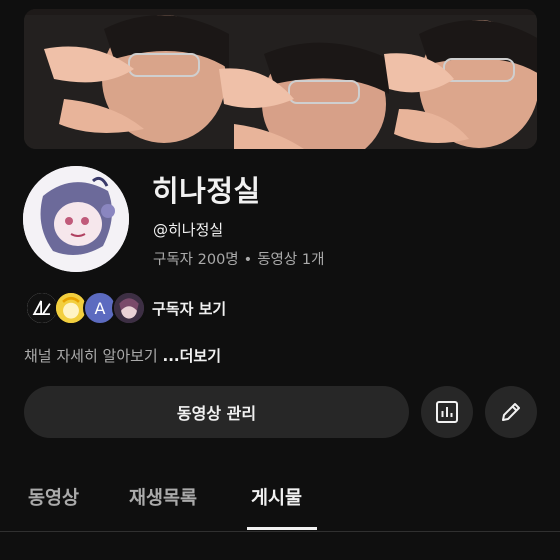 The width and height of the screenshot is (560, 560). I want to click on tab-playlists: 재생목록, so click(163, 497).